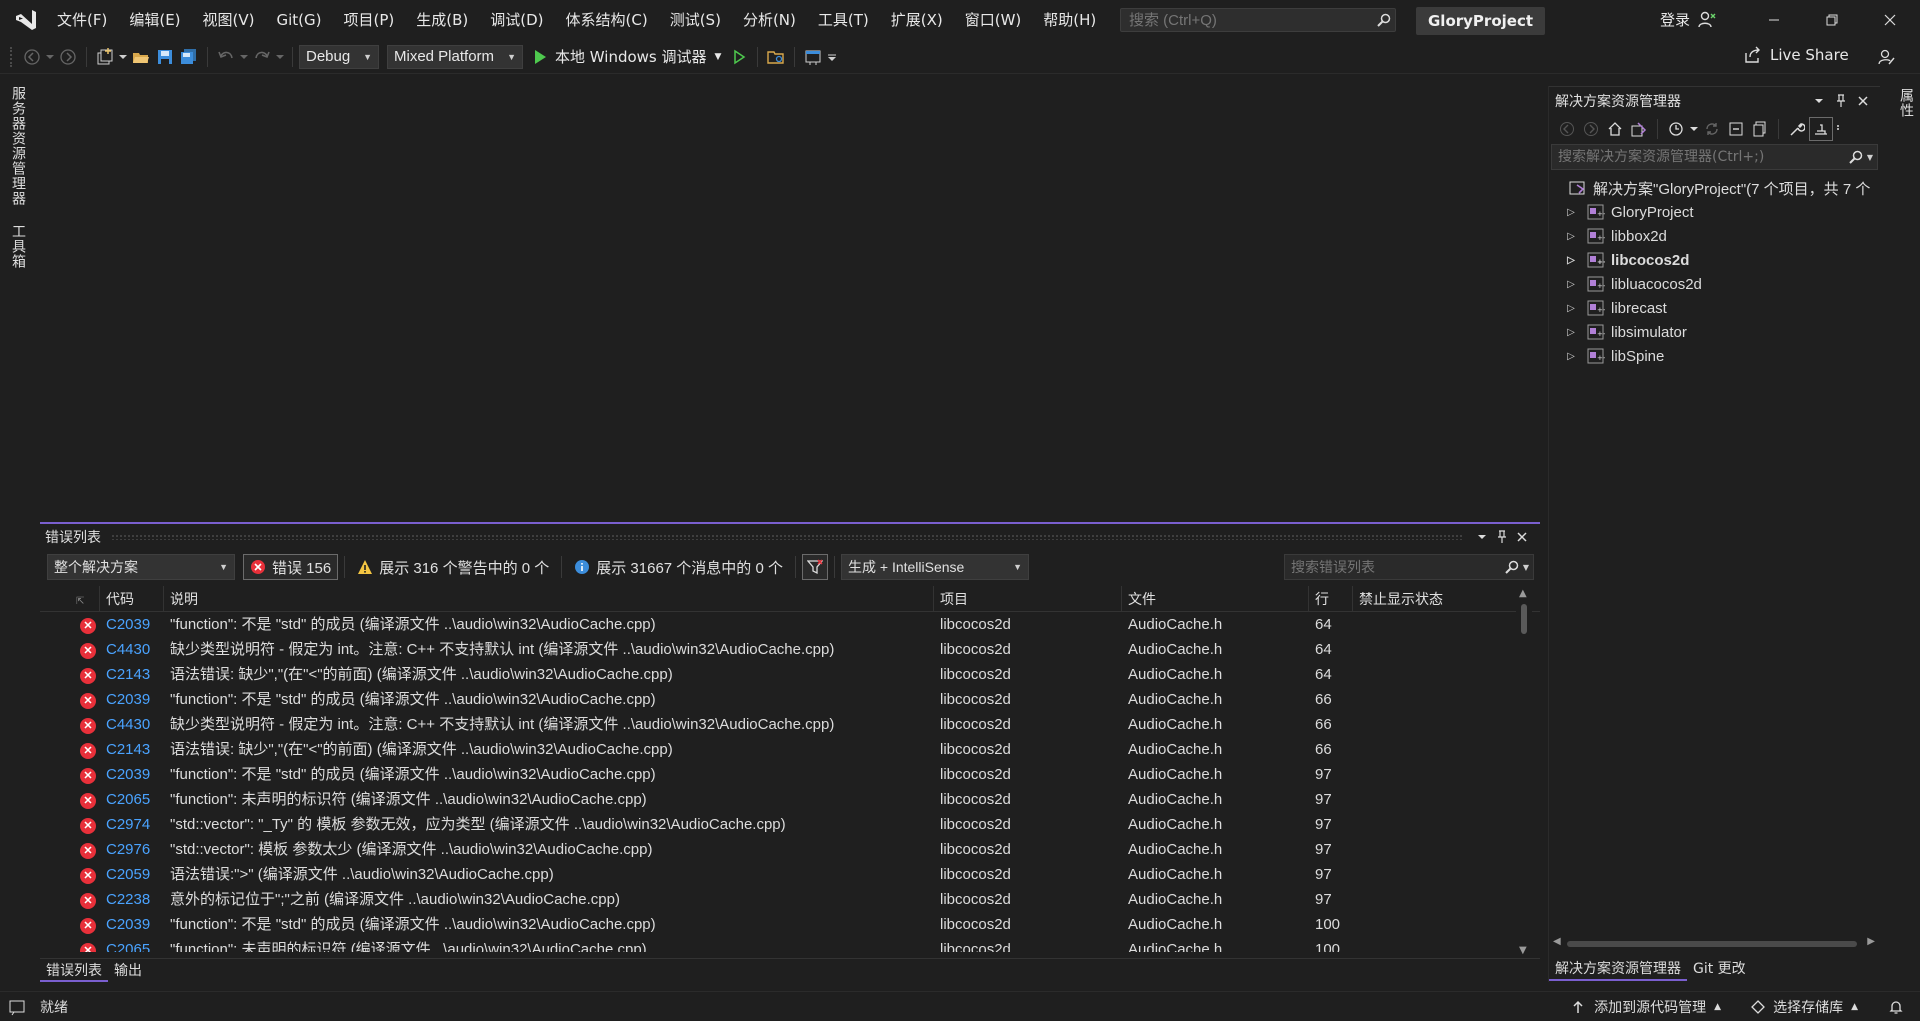 The image size is (1920, 1021). Describe the element at coordinates (339, 56) in the screenshot. I see `configuration-dropdown: Debug ▼` at that location.